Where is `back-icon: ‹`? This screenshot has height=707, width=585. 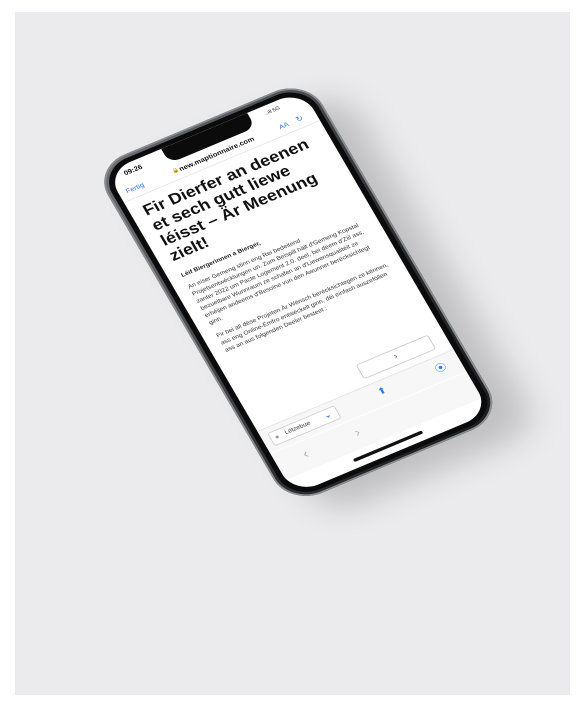 back-icon: ‹ is located at coordinates (306, 454).